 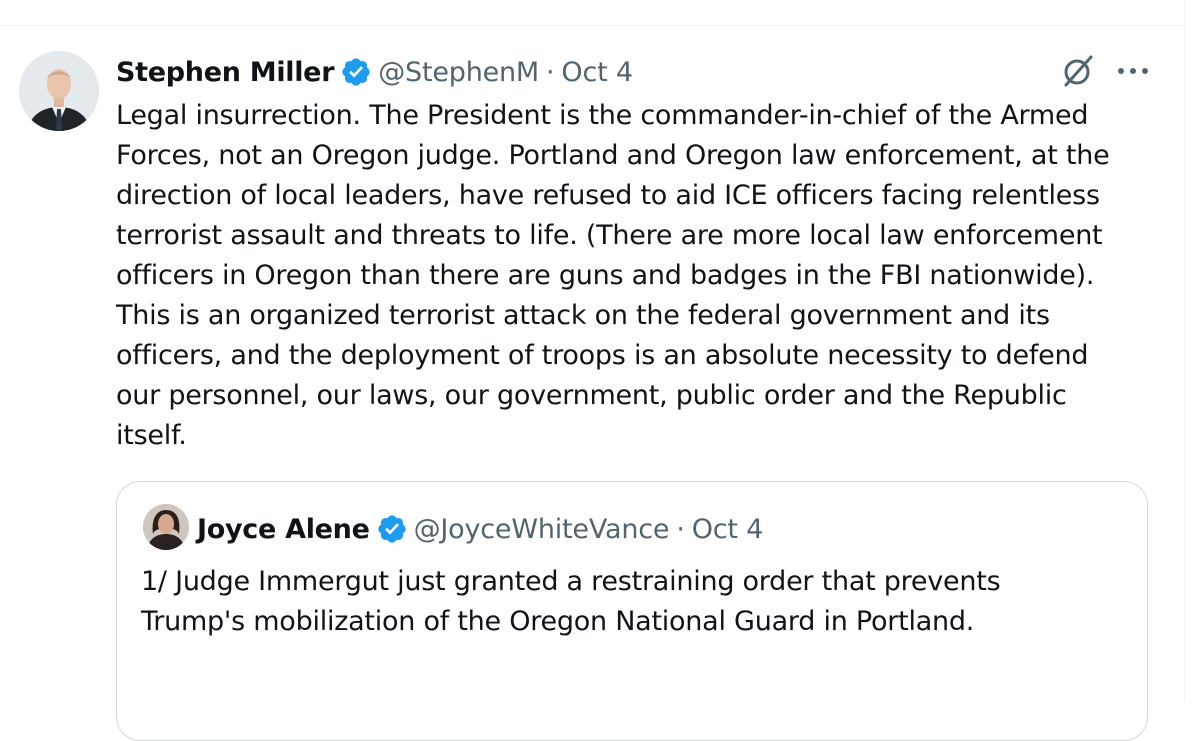 What do you see at coordinates (283, 529) in the screenshot?
I see `quoted-author-name: Joyce Alene` at bounding box center [283, 529].